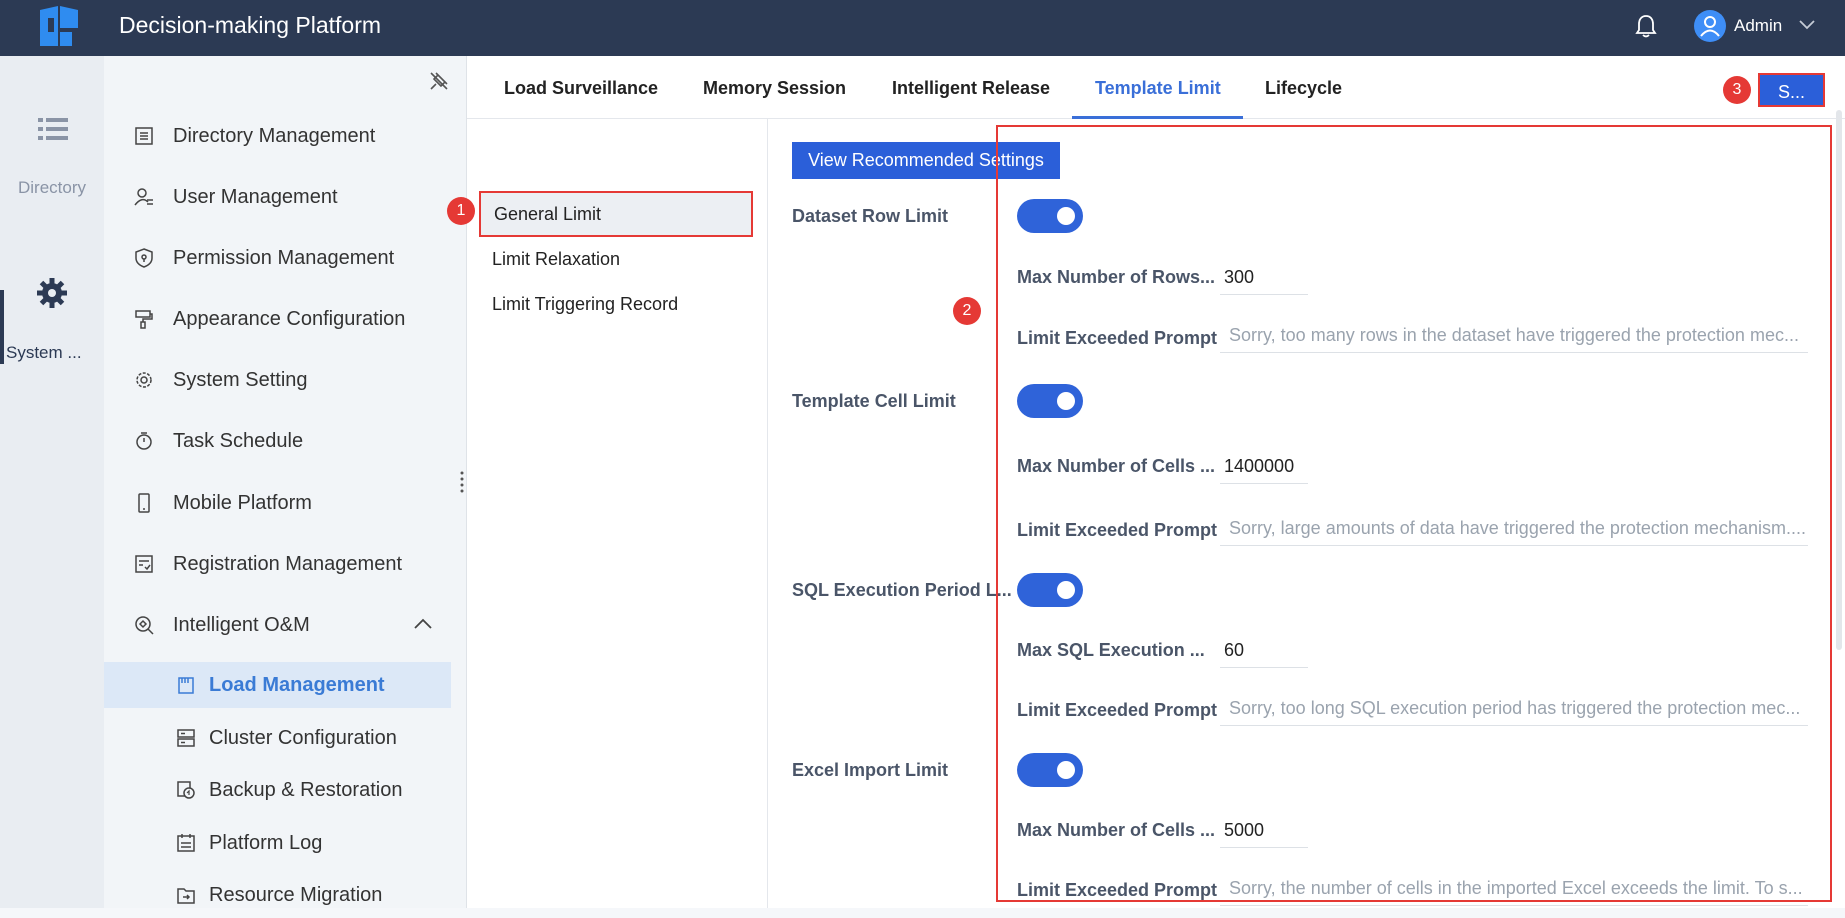 The width and height of the screenshot is (1845, 918). Describe the element at coordinates (296, 895) in the screenshot. I see `sidebar-subitem-label: Resource Migration` at that location.